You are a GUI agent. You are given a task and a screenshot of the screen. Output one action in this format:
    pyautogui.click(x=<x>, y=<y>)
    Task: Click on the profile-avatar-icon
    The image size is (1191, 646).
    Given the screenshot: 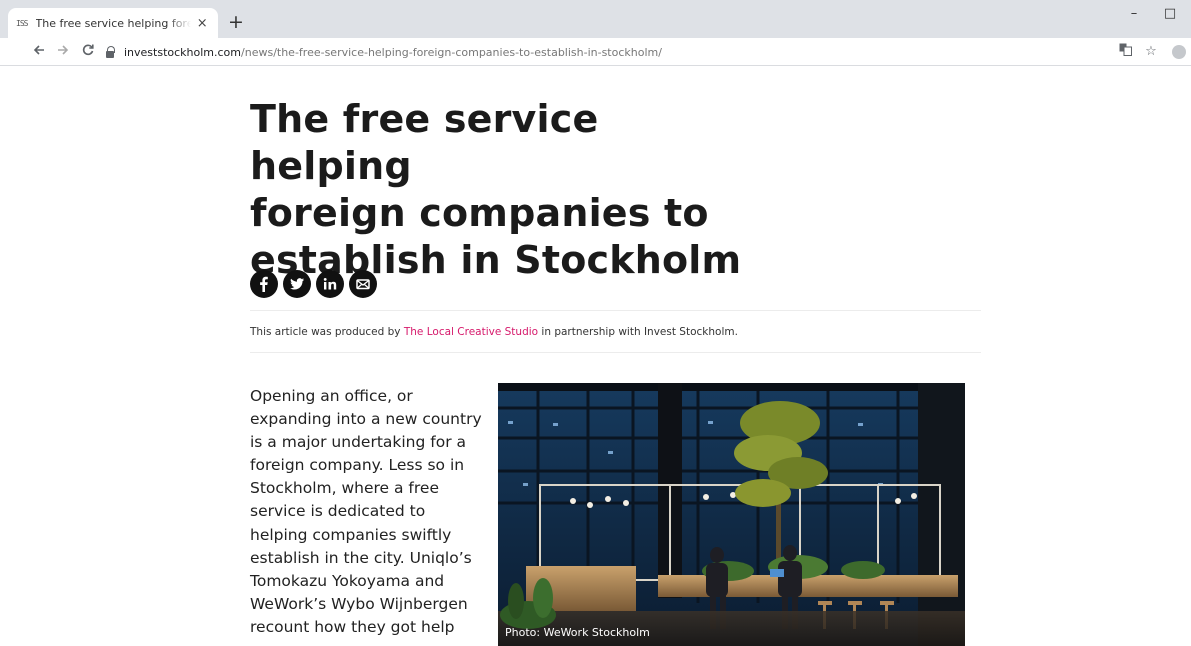 What is the action you would take?
    pyautogui.click(x=1179, y=52)
    